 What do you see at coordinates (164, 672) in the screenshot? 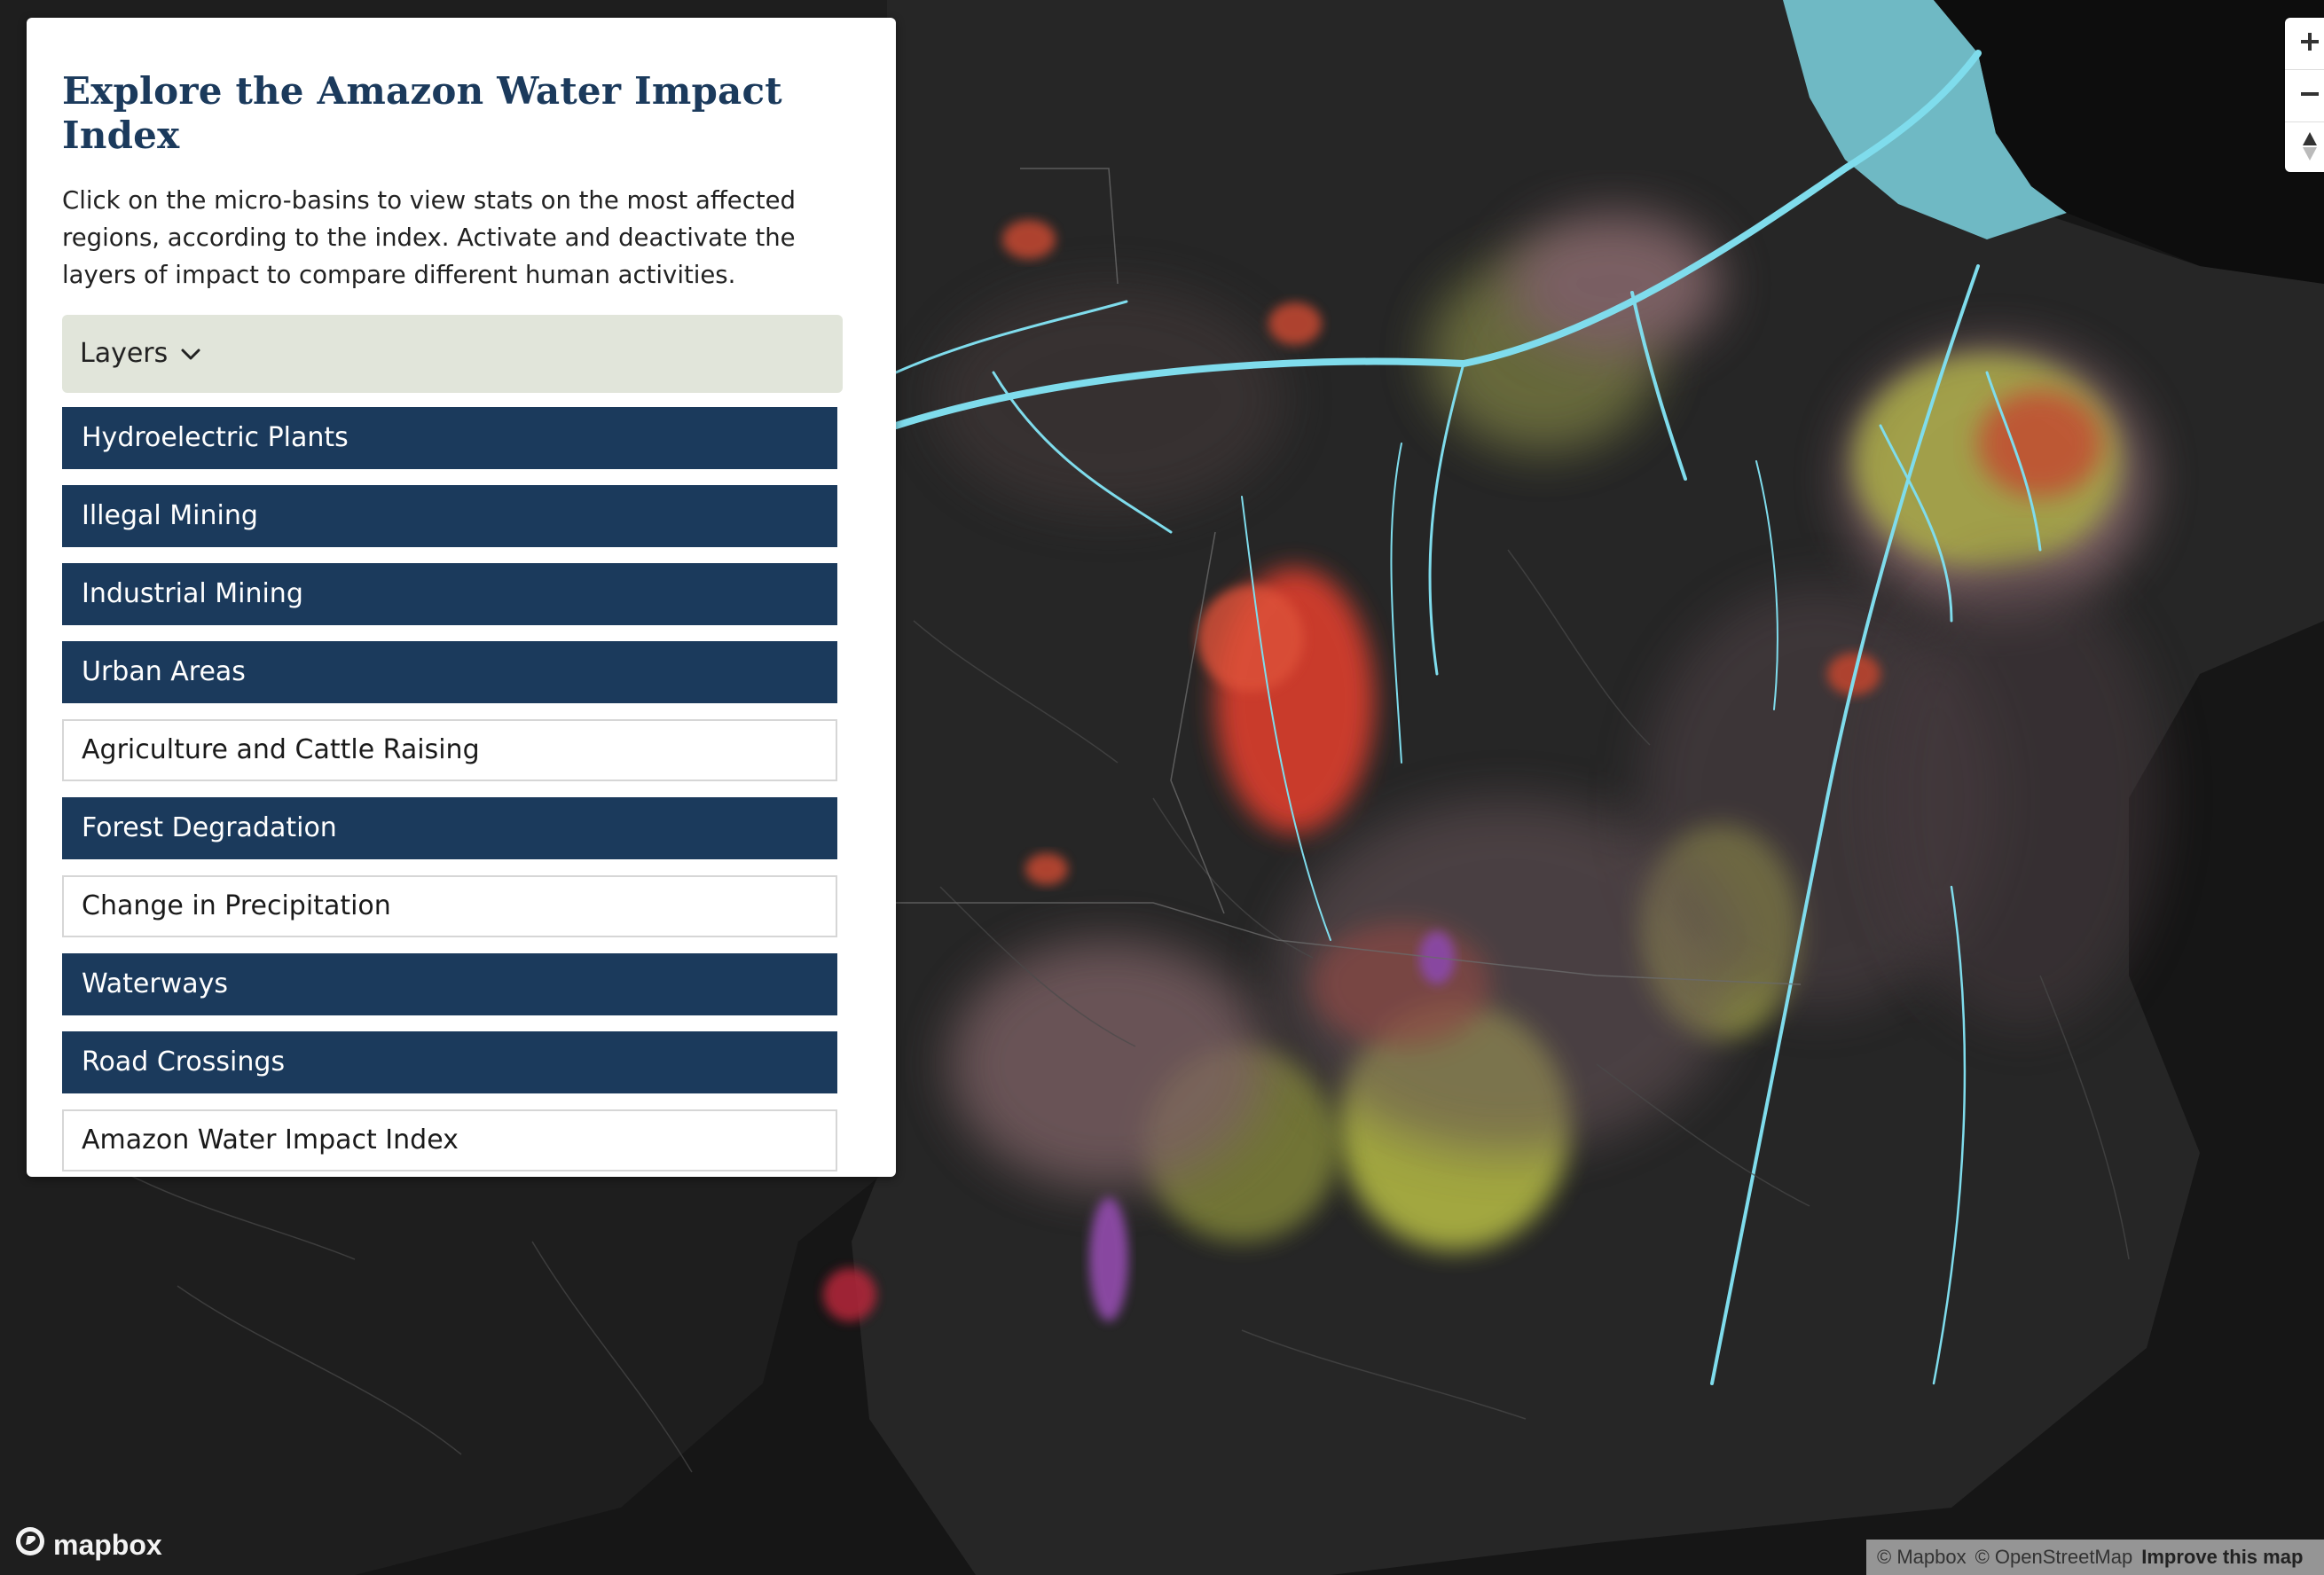
I see `layer-label: Urban Areas` at bounding box center [164, 672].